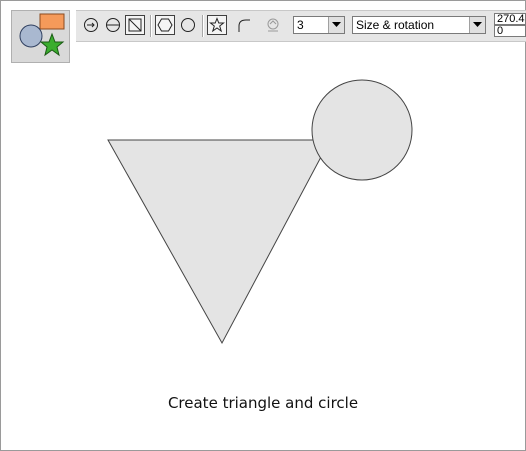  What do you see at coordinates (263, 403) in the screenshot?
I see `caption-text: Create triangle and circle` at bounding box center [263, 403].